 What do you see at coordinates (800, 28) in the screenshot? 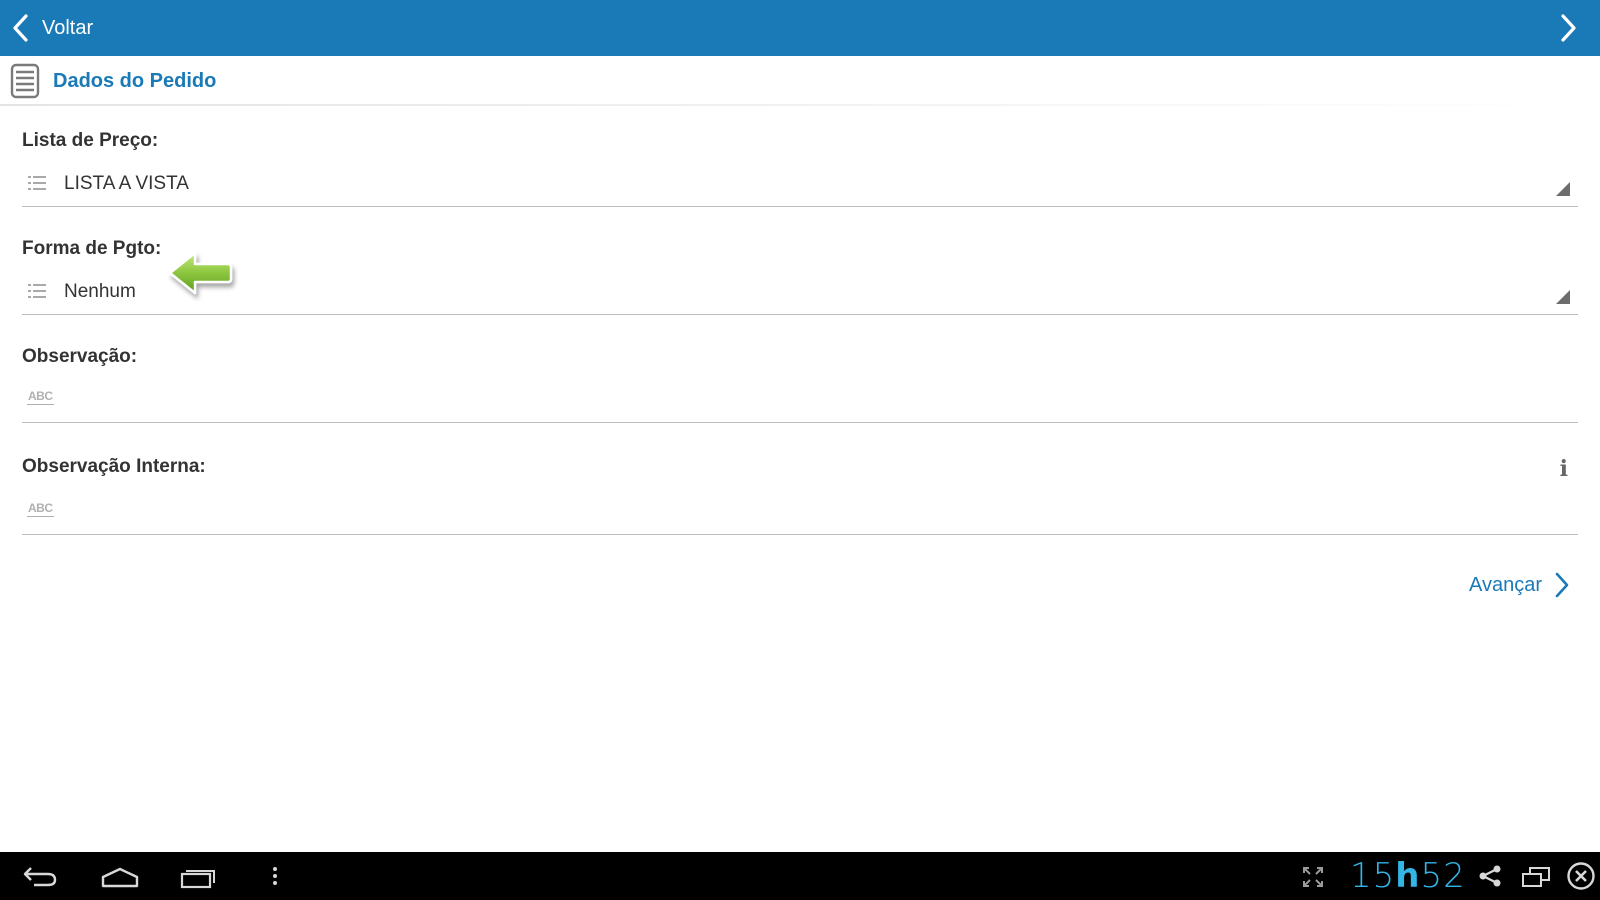
I see `action-bar: Voltar` at bounding box center [800, 28].